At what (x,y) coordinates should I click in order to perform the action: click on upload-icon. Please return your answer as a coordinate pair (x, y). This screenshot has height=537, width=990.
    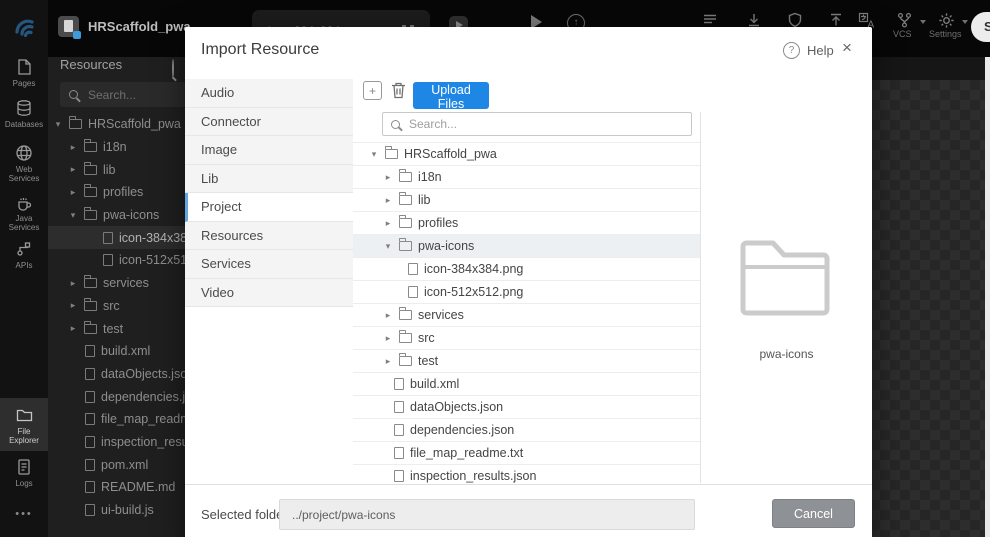
    Looking at the image, I should click on (836, 20).